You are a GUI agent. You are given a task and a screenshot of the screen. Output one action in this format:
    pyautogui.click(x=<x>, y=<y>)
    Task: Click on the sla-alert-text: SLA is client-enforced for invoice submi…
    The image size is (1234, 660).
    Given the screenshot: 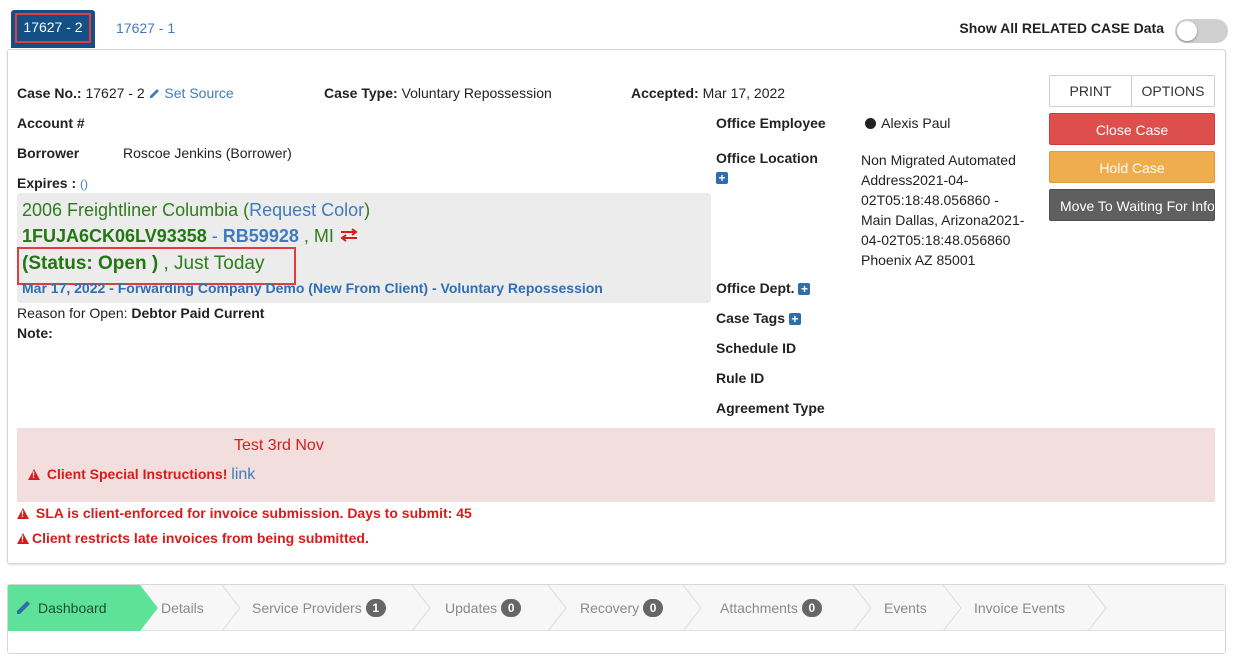 What is the action you would take?
    pyautogui.click(x=253, y=513)
    